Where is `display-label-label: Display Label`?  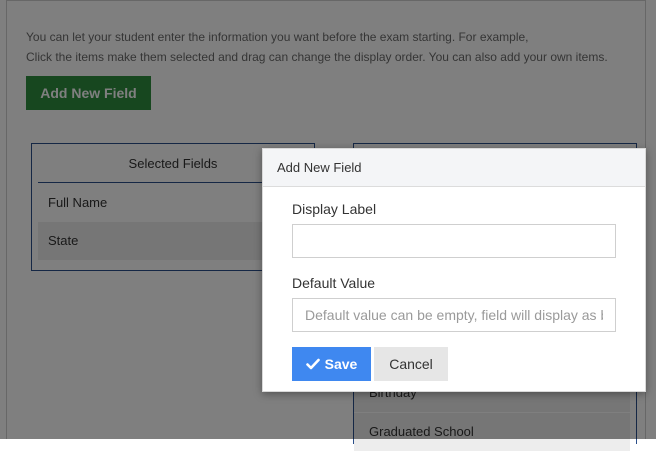 display-label-label: Display Label is located at coordinates (334, 209).